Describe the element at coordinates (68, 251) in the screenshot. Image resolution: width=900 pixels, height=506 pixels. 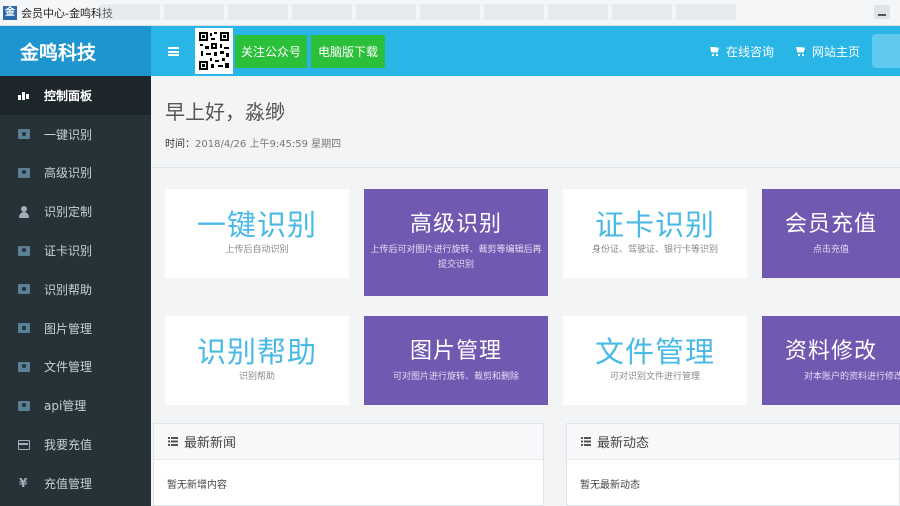
I see `sidebar-item-label: 证卡识别` at that location.